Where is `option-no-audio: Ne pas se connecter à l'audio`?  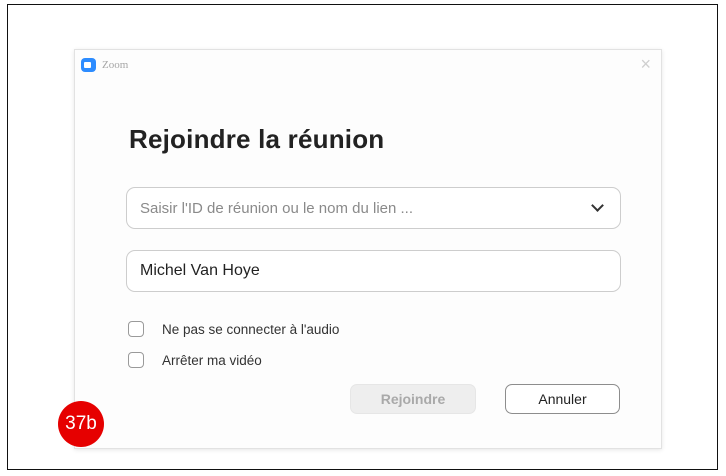 option-no-audio: Ne pas se connecter à l'audio is located at coordinates (233, 329).